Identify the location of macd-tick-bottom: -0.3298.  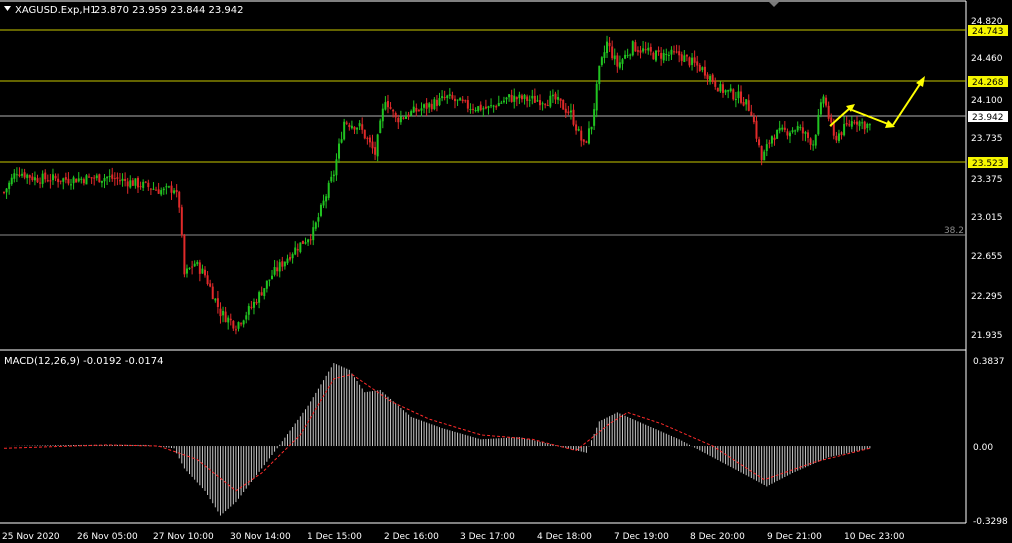
(990, 522).